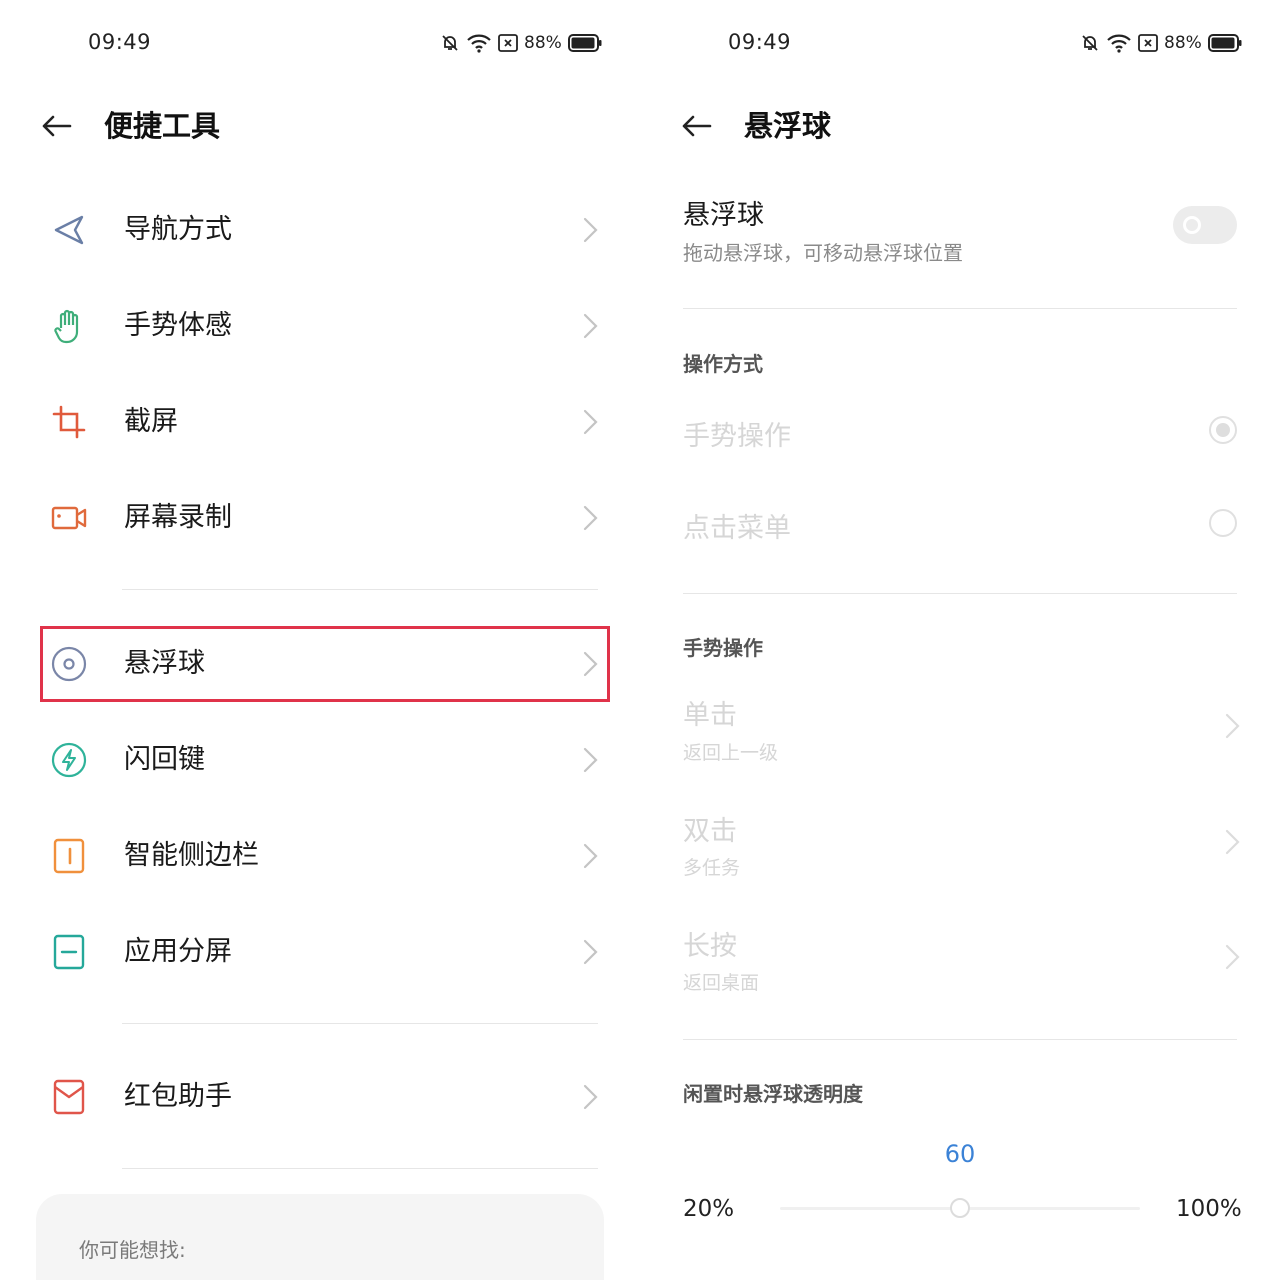 Image resolution: width=1280 pixels, height=1280 pixels. I want to click on floating-ball-toggle-subtitle: 拖动悬浮球，可移动悬浮球位置, so click(823, 253).